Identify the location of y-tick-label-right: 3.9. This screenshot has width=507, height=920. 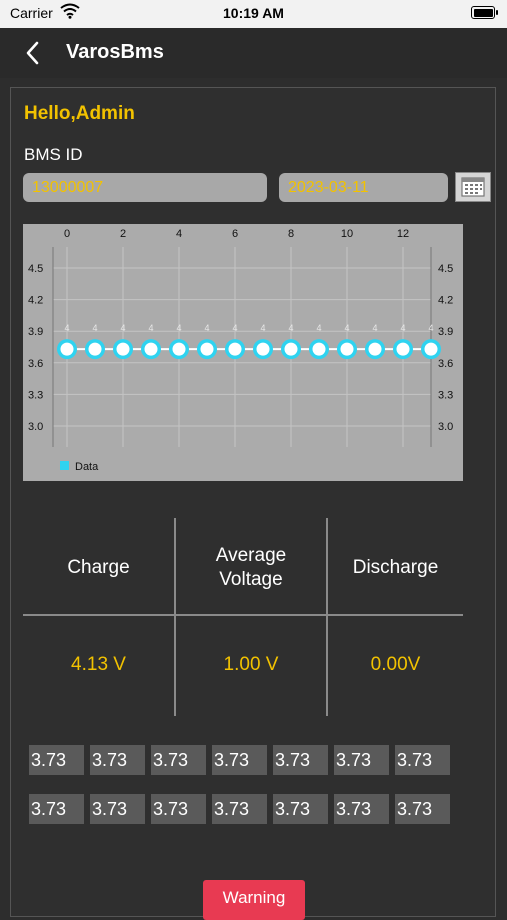
(445, 332).